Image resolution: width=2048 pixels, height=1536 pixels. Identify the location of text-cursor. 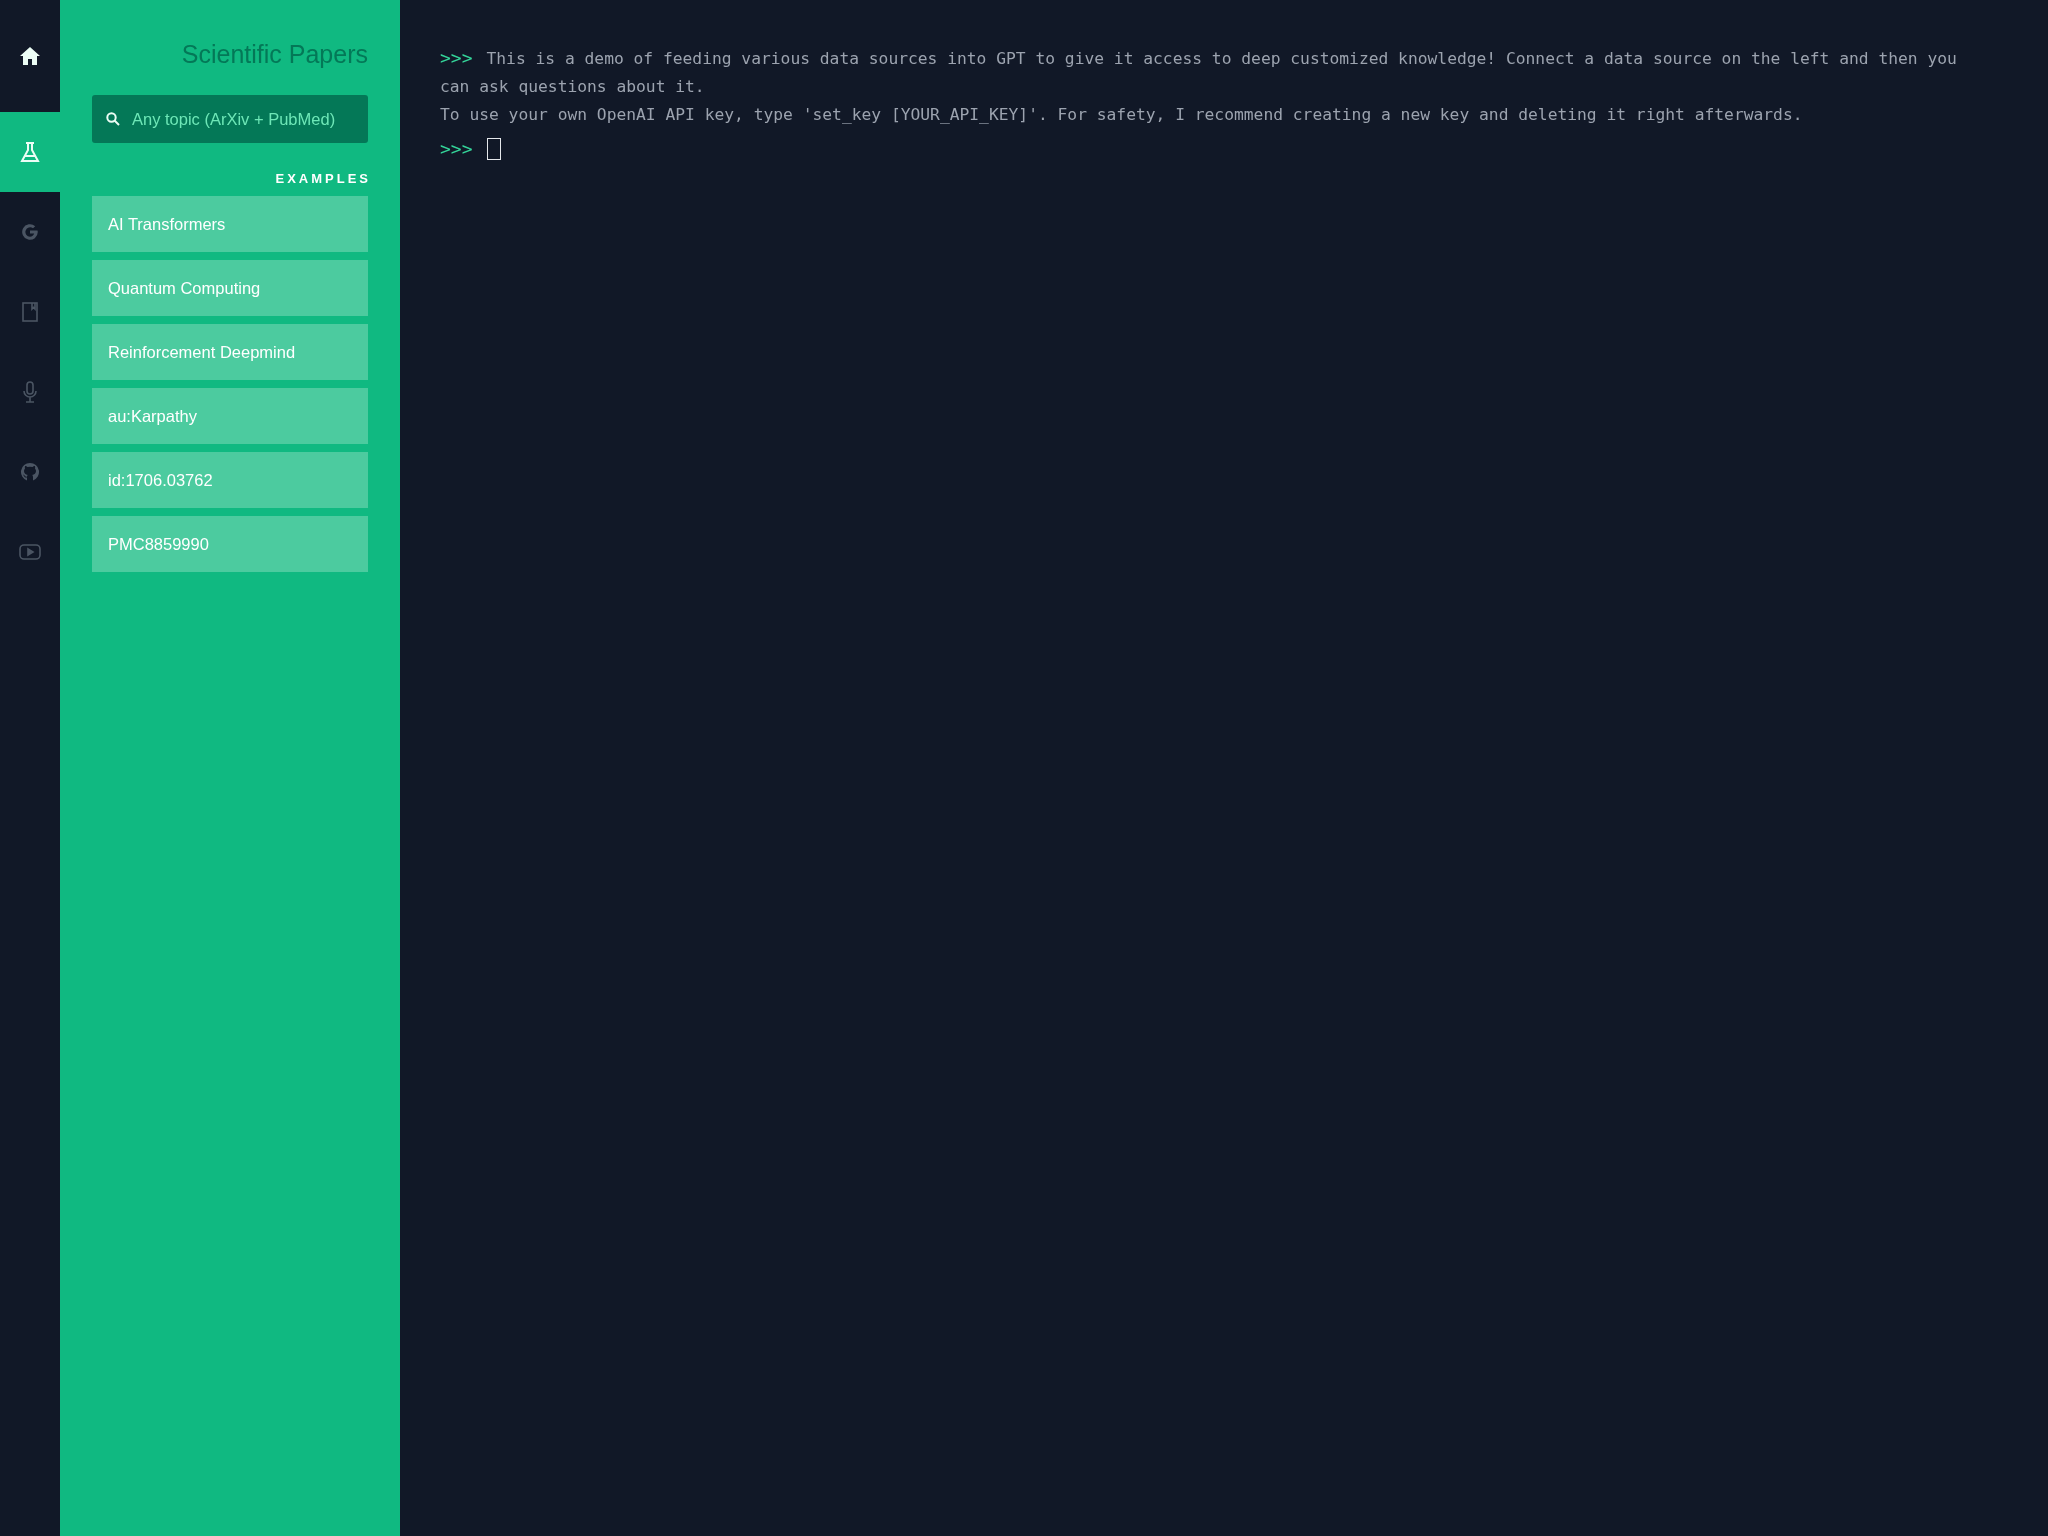
(493, 149).